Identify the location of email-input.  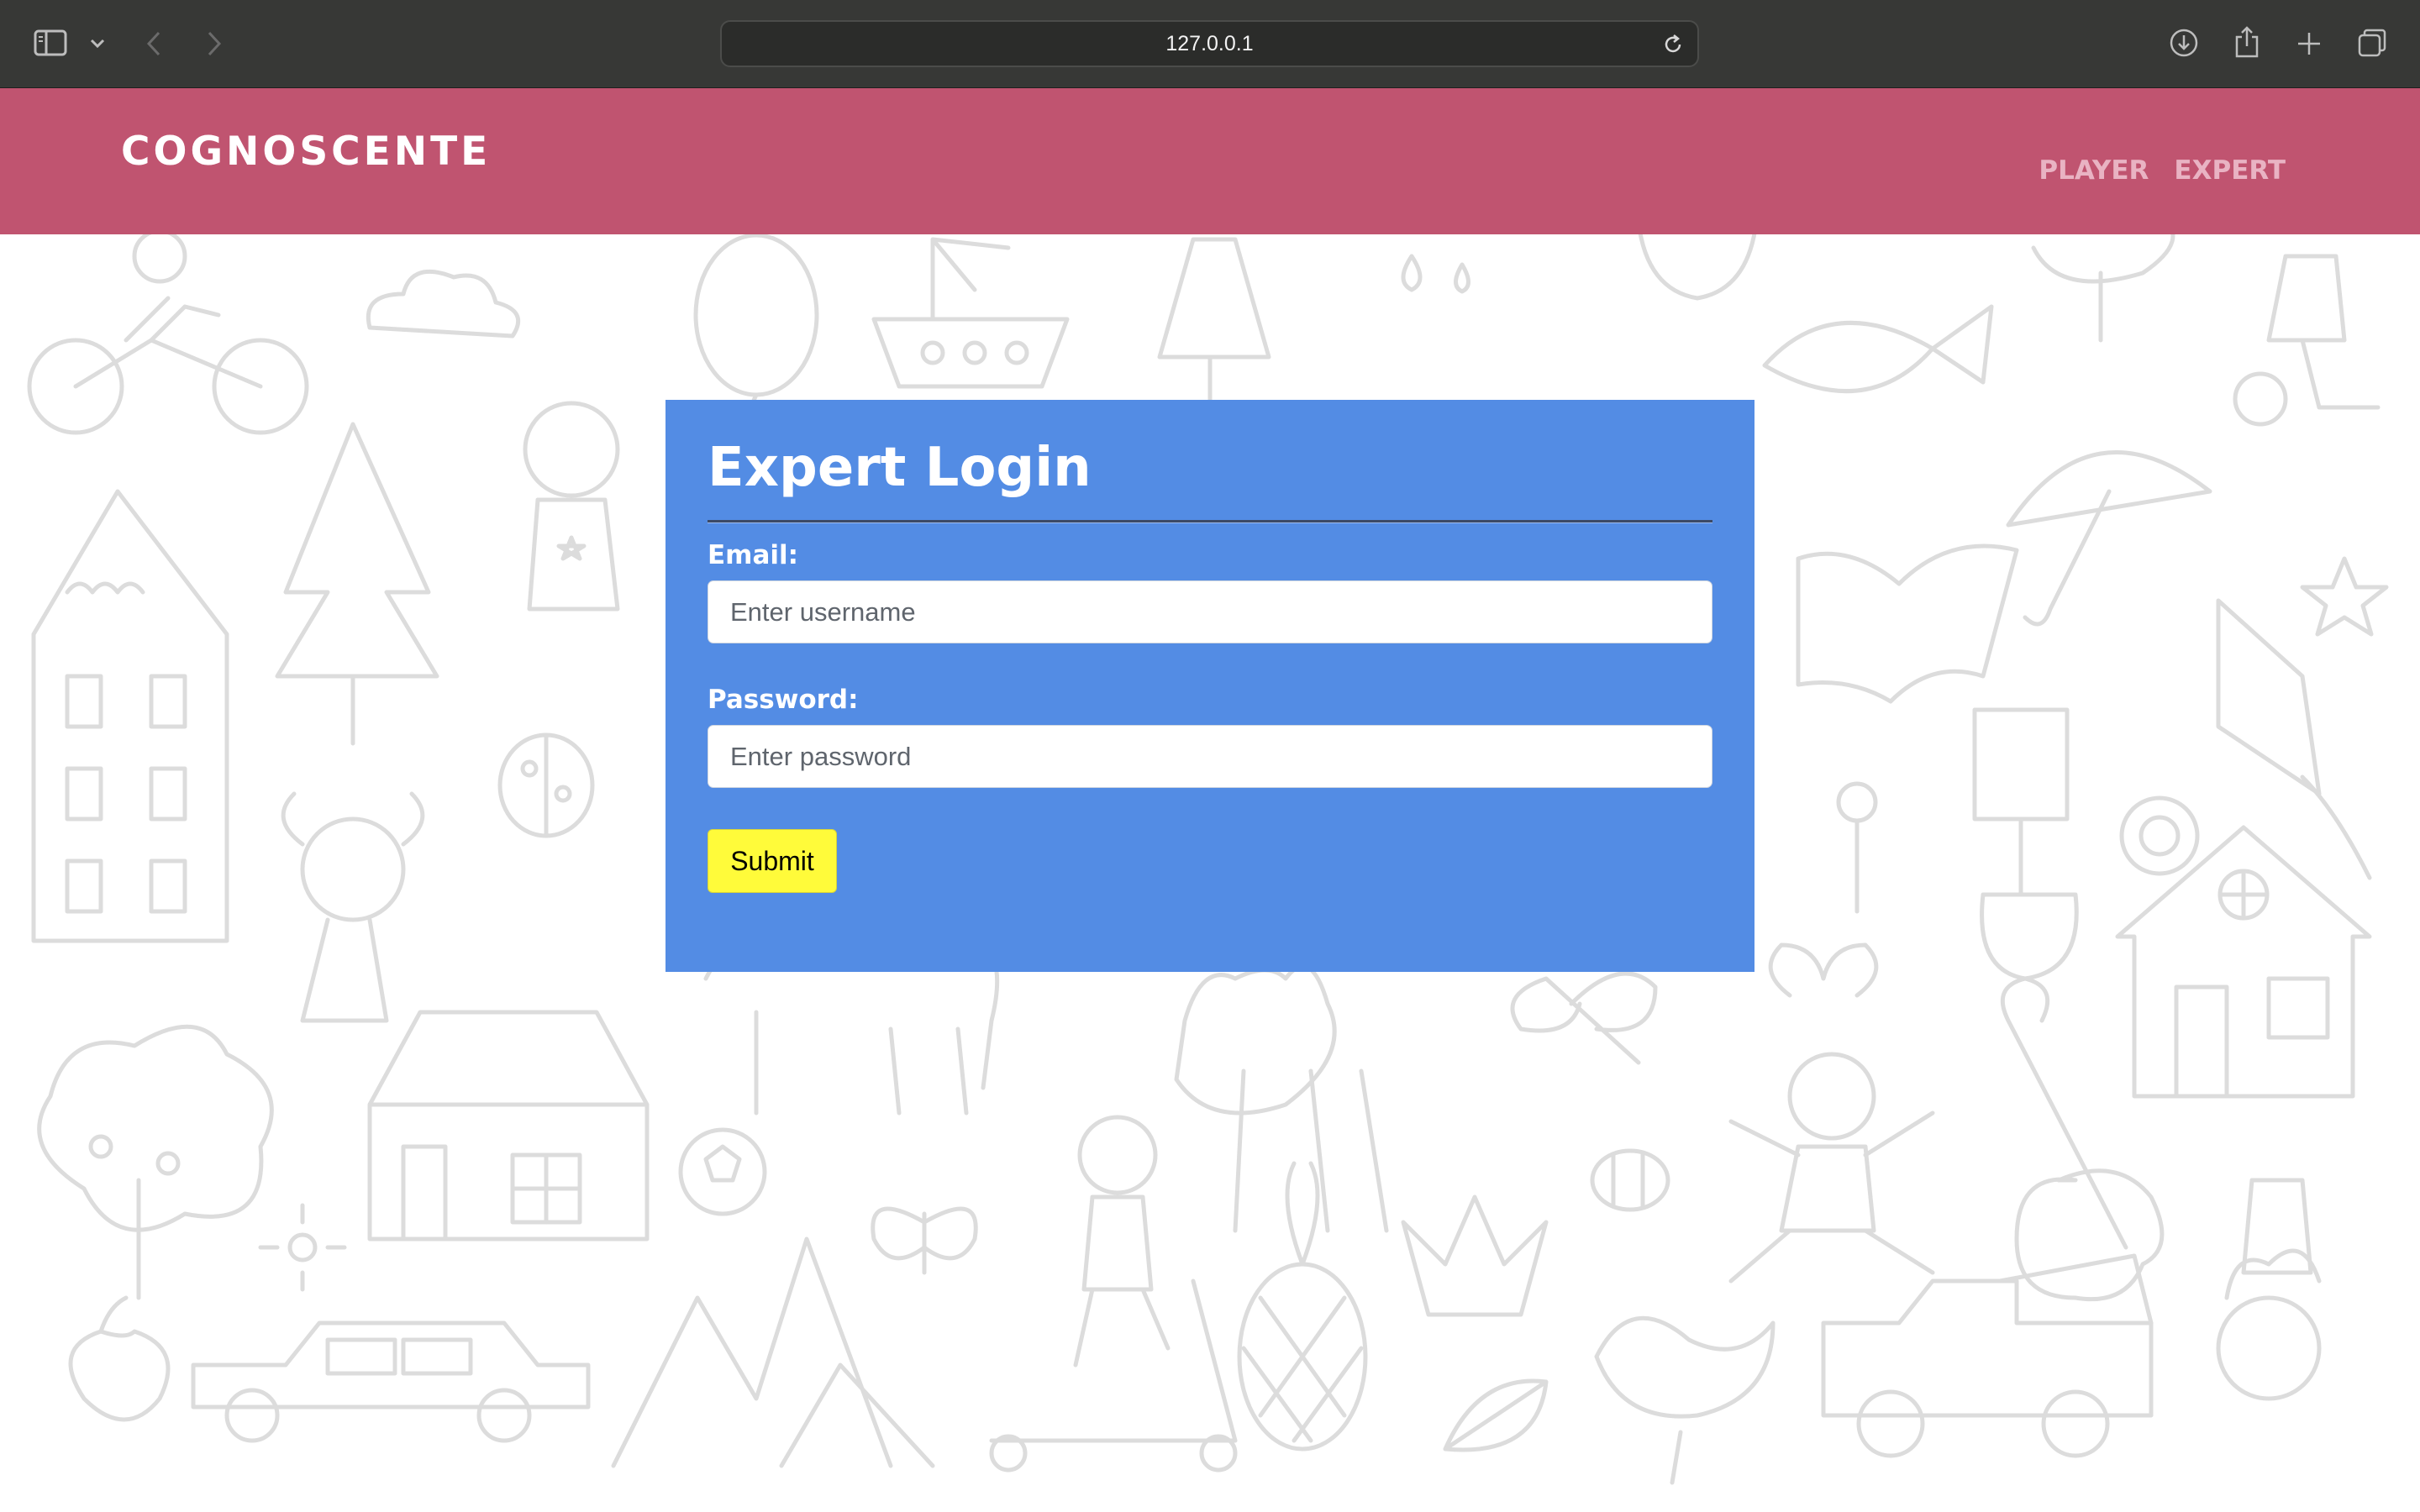
(1210, 611).